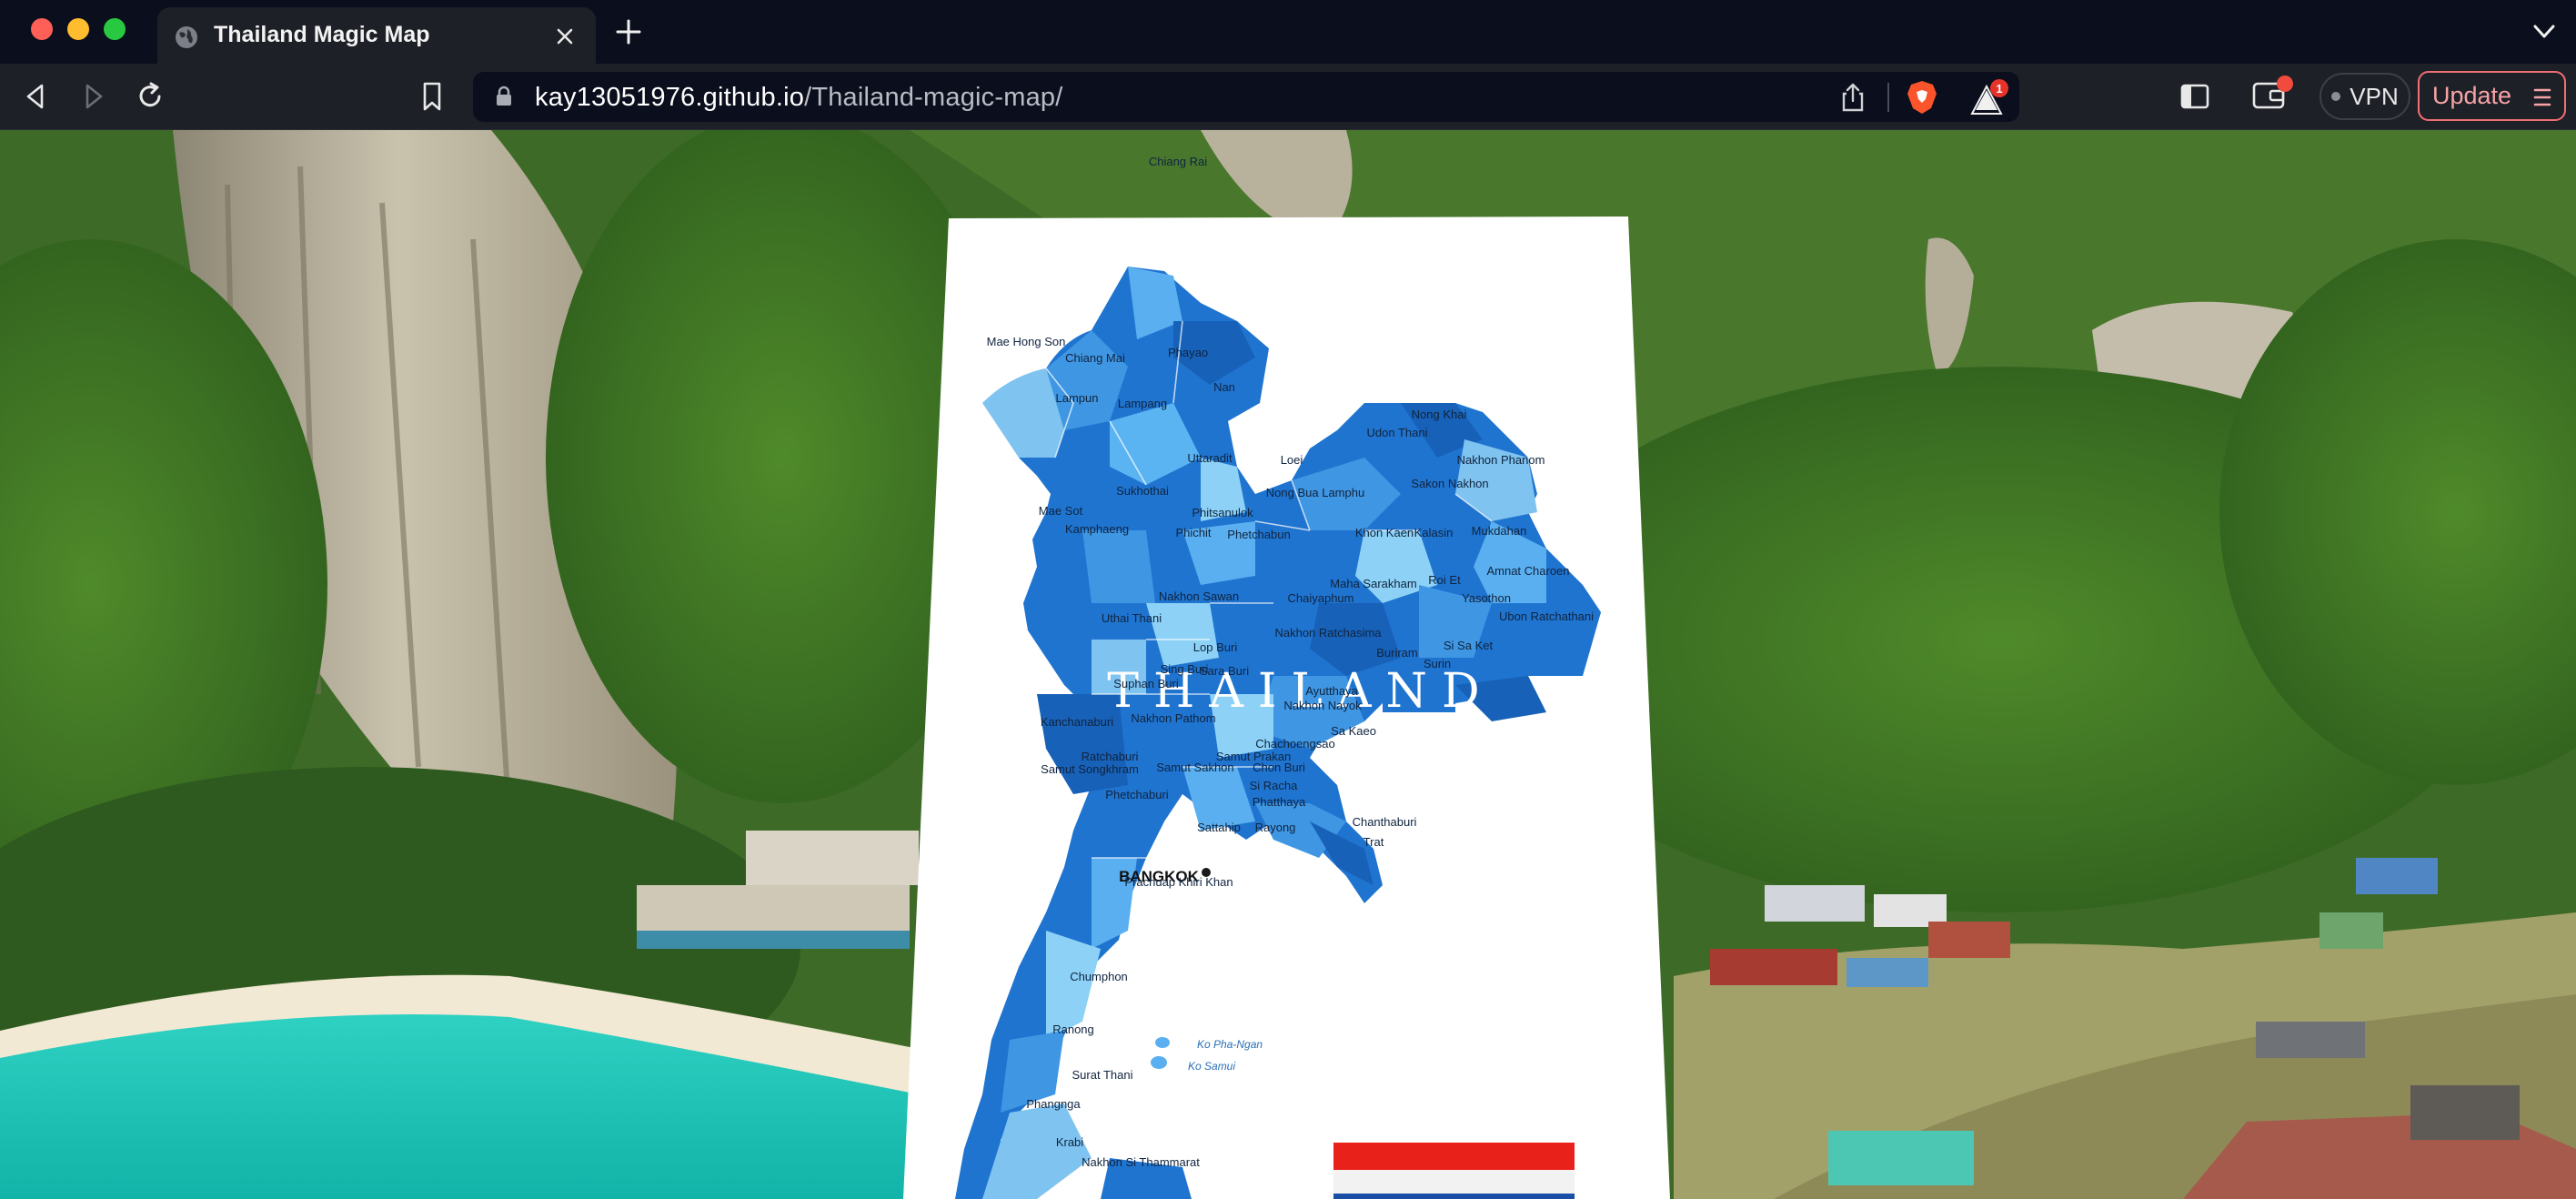 The width and height of the screenshot is (2576, 1199). Describe the element at coordinates (186, 37) in the screenshot. I see `globe-icon` at that location.